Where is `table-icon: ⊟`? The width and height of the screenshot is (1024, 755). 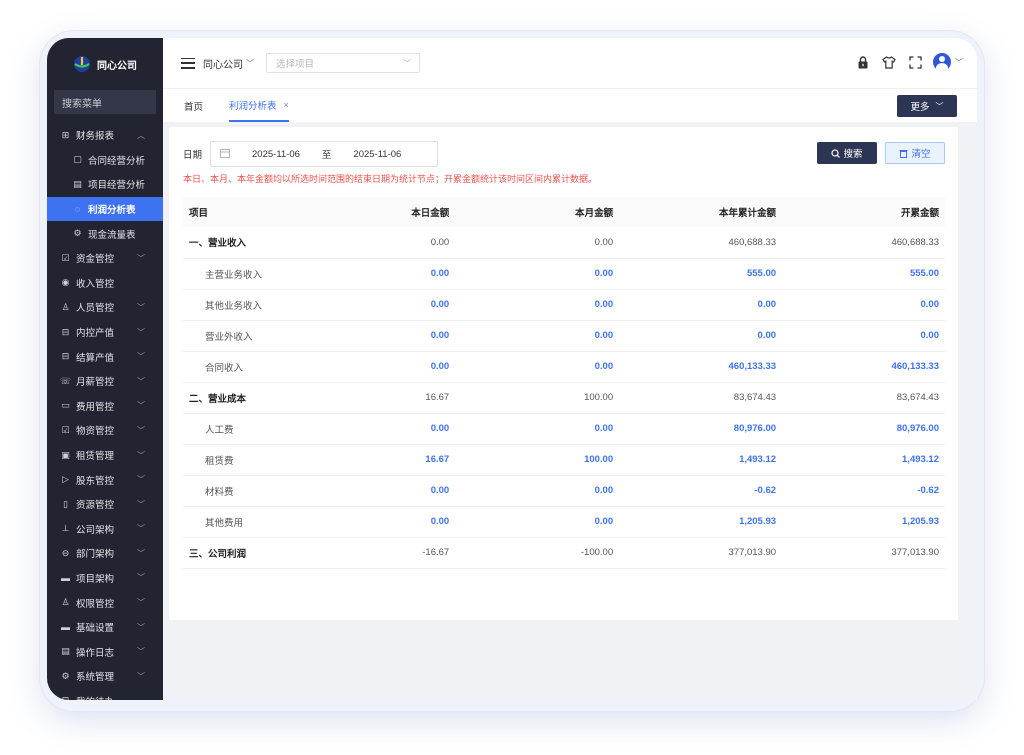
table-icon: ⊟ is located at coordinates (65, 697).